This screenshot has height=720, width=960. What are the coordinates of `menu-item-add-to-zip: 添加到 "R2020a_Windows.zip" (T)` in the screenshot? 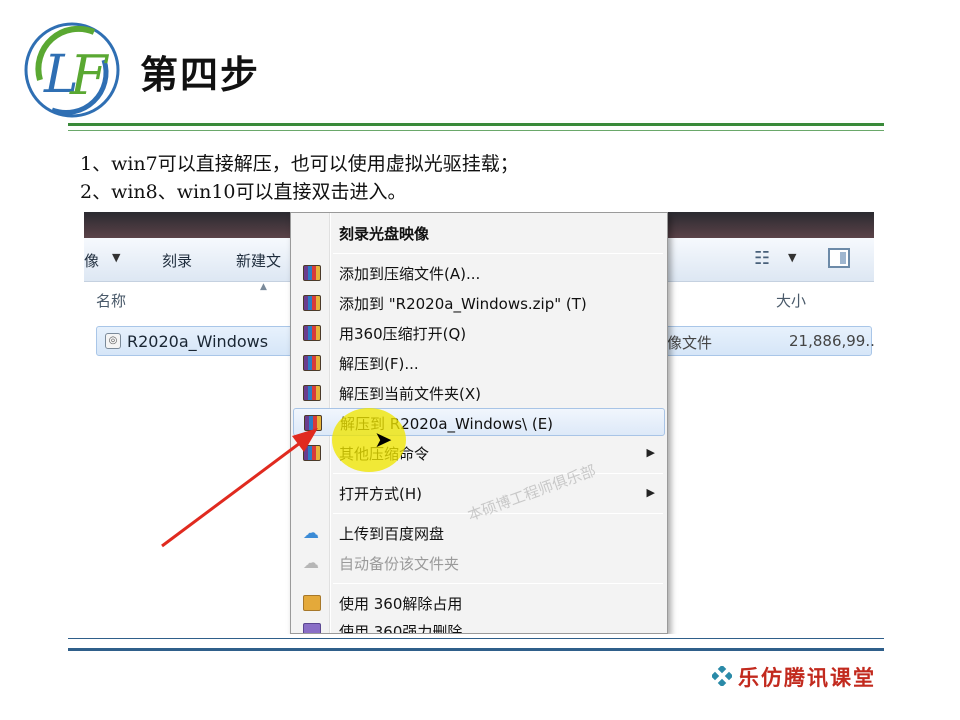 It's located at (479, 303).